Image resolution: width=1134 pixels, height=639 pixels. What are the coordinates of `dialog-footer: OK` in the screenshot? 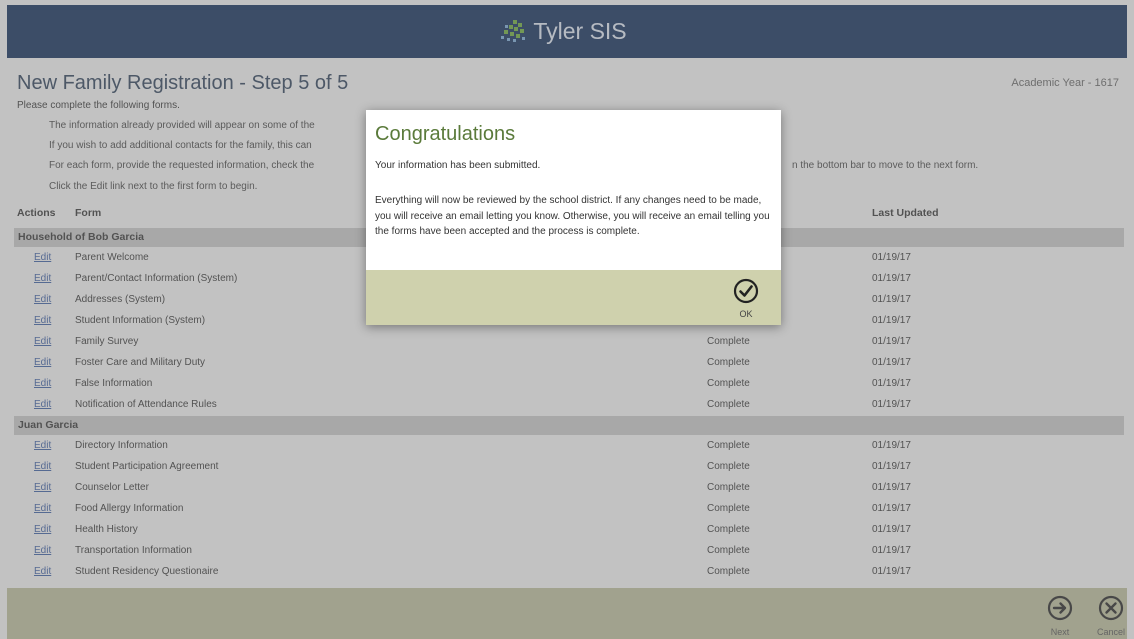 It's located at (573, 297).